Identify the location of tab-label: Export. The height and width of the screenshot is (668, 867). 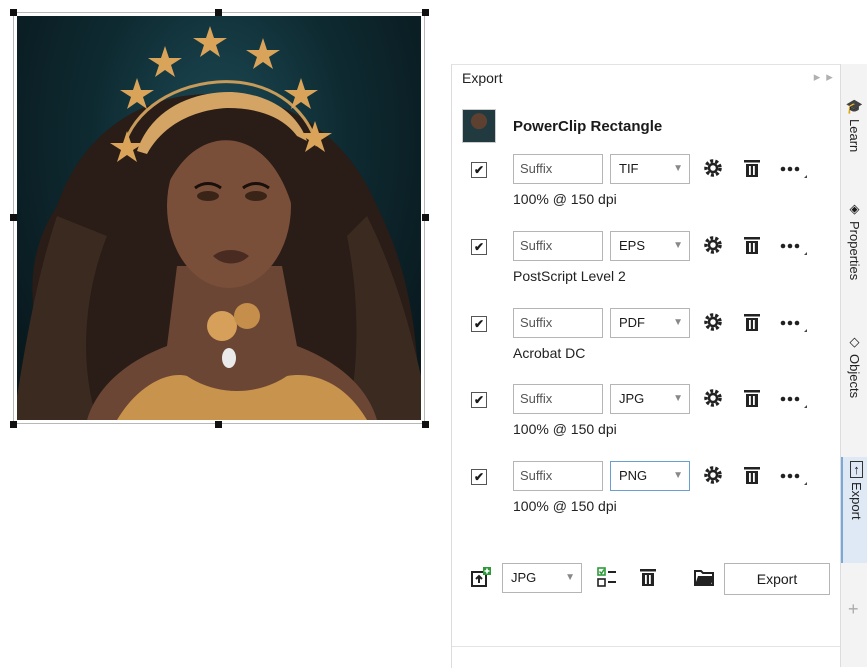
(856, 501).